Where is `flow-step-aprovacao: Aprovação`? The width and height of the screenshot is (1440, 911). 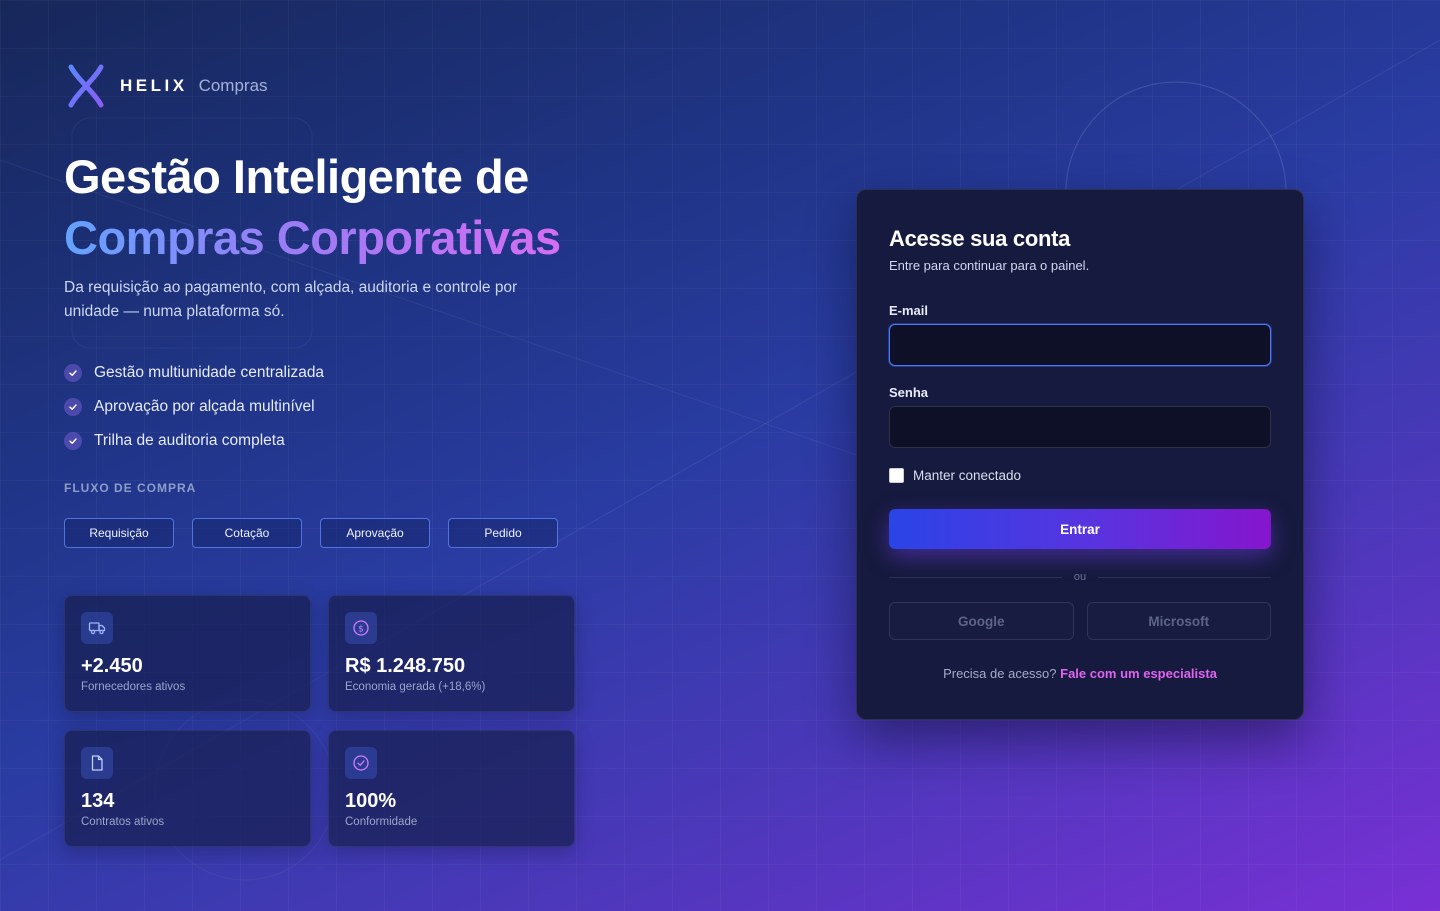 flow-step-aprovacao: Aprovação is located at coordinates (375, 533).